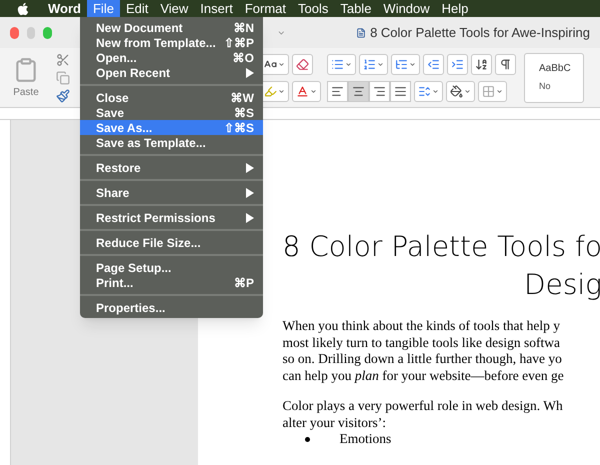  What do you see at coordinates (361, 33) in the screenshot?
I see `document-icon` at bounding box center [361, 33].